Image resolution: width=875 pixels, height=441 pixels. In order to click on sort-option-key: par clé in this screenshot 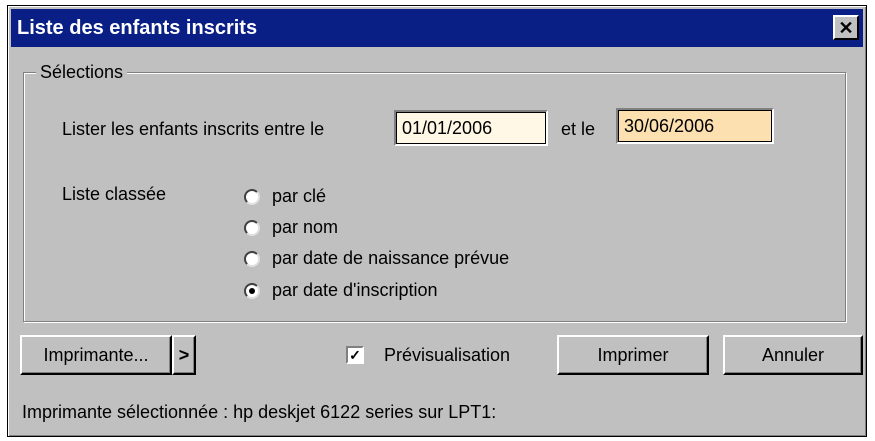, I will do `click(285, 196)`.